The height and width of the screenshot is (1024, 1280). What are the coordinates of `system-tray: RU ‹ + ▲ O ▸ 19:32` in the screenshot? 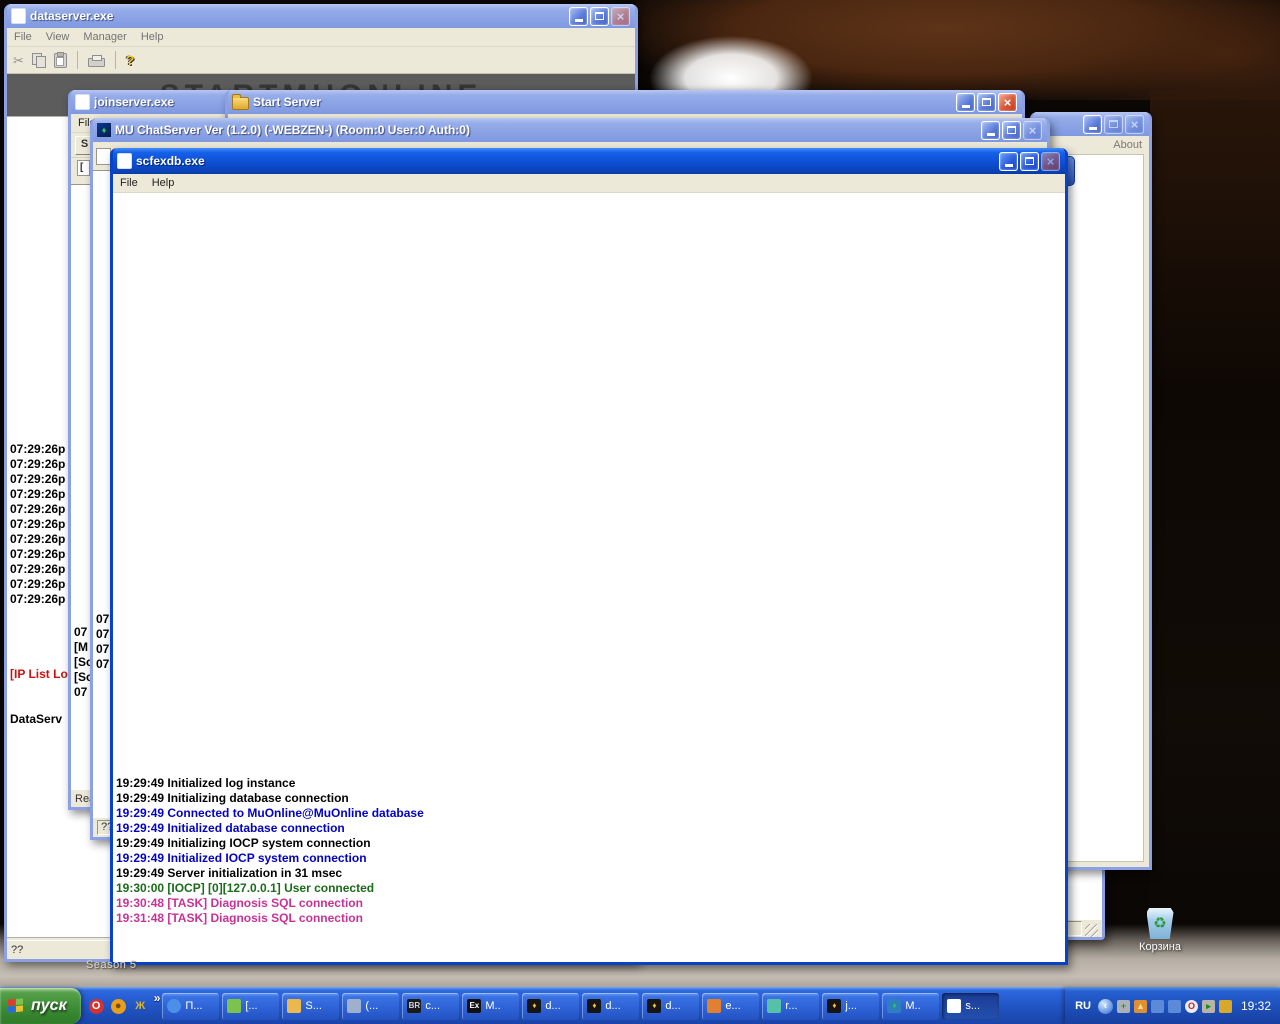 It's located at (1172, 1006).